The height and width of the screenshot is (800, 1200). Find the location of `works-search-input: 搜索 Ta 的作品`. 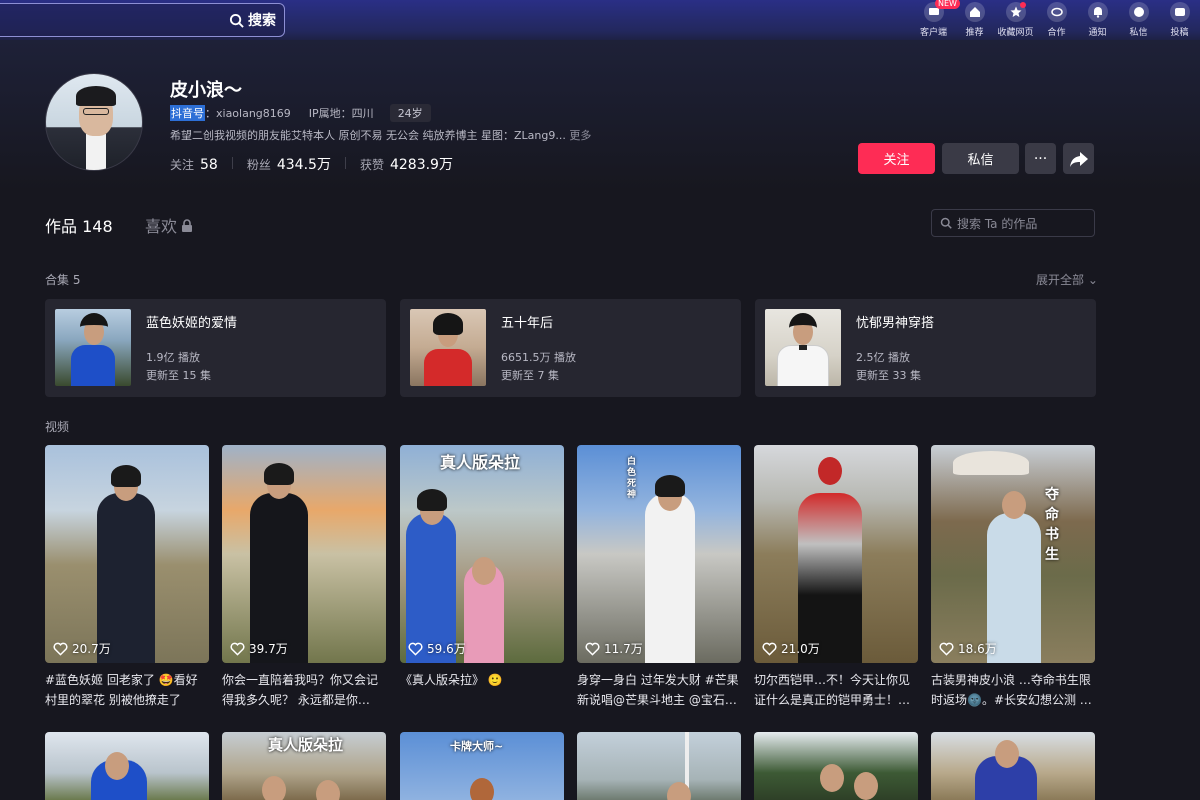

works-search-input: 搜索 Ta 的作品 is located at coordinates (1013, 223).